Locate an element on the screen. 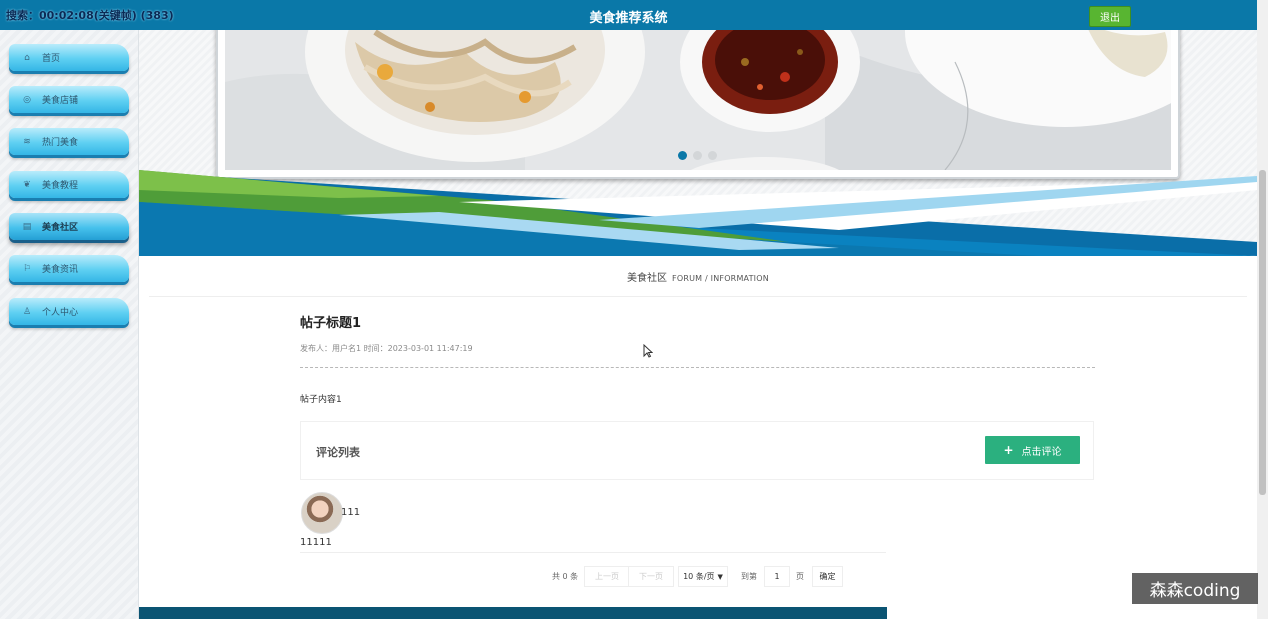 The height and width of the screenshot is (619, 1268). sidebar-item-community: ▤ 美食社区 is located at coordinates (69, 226).